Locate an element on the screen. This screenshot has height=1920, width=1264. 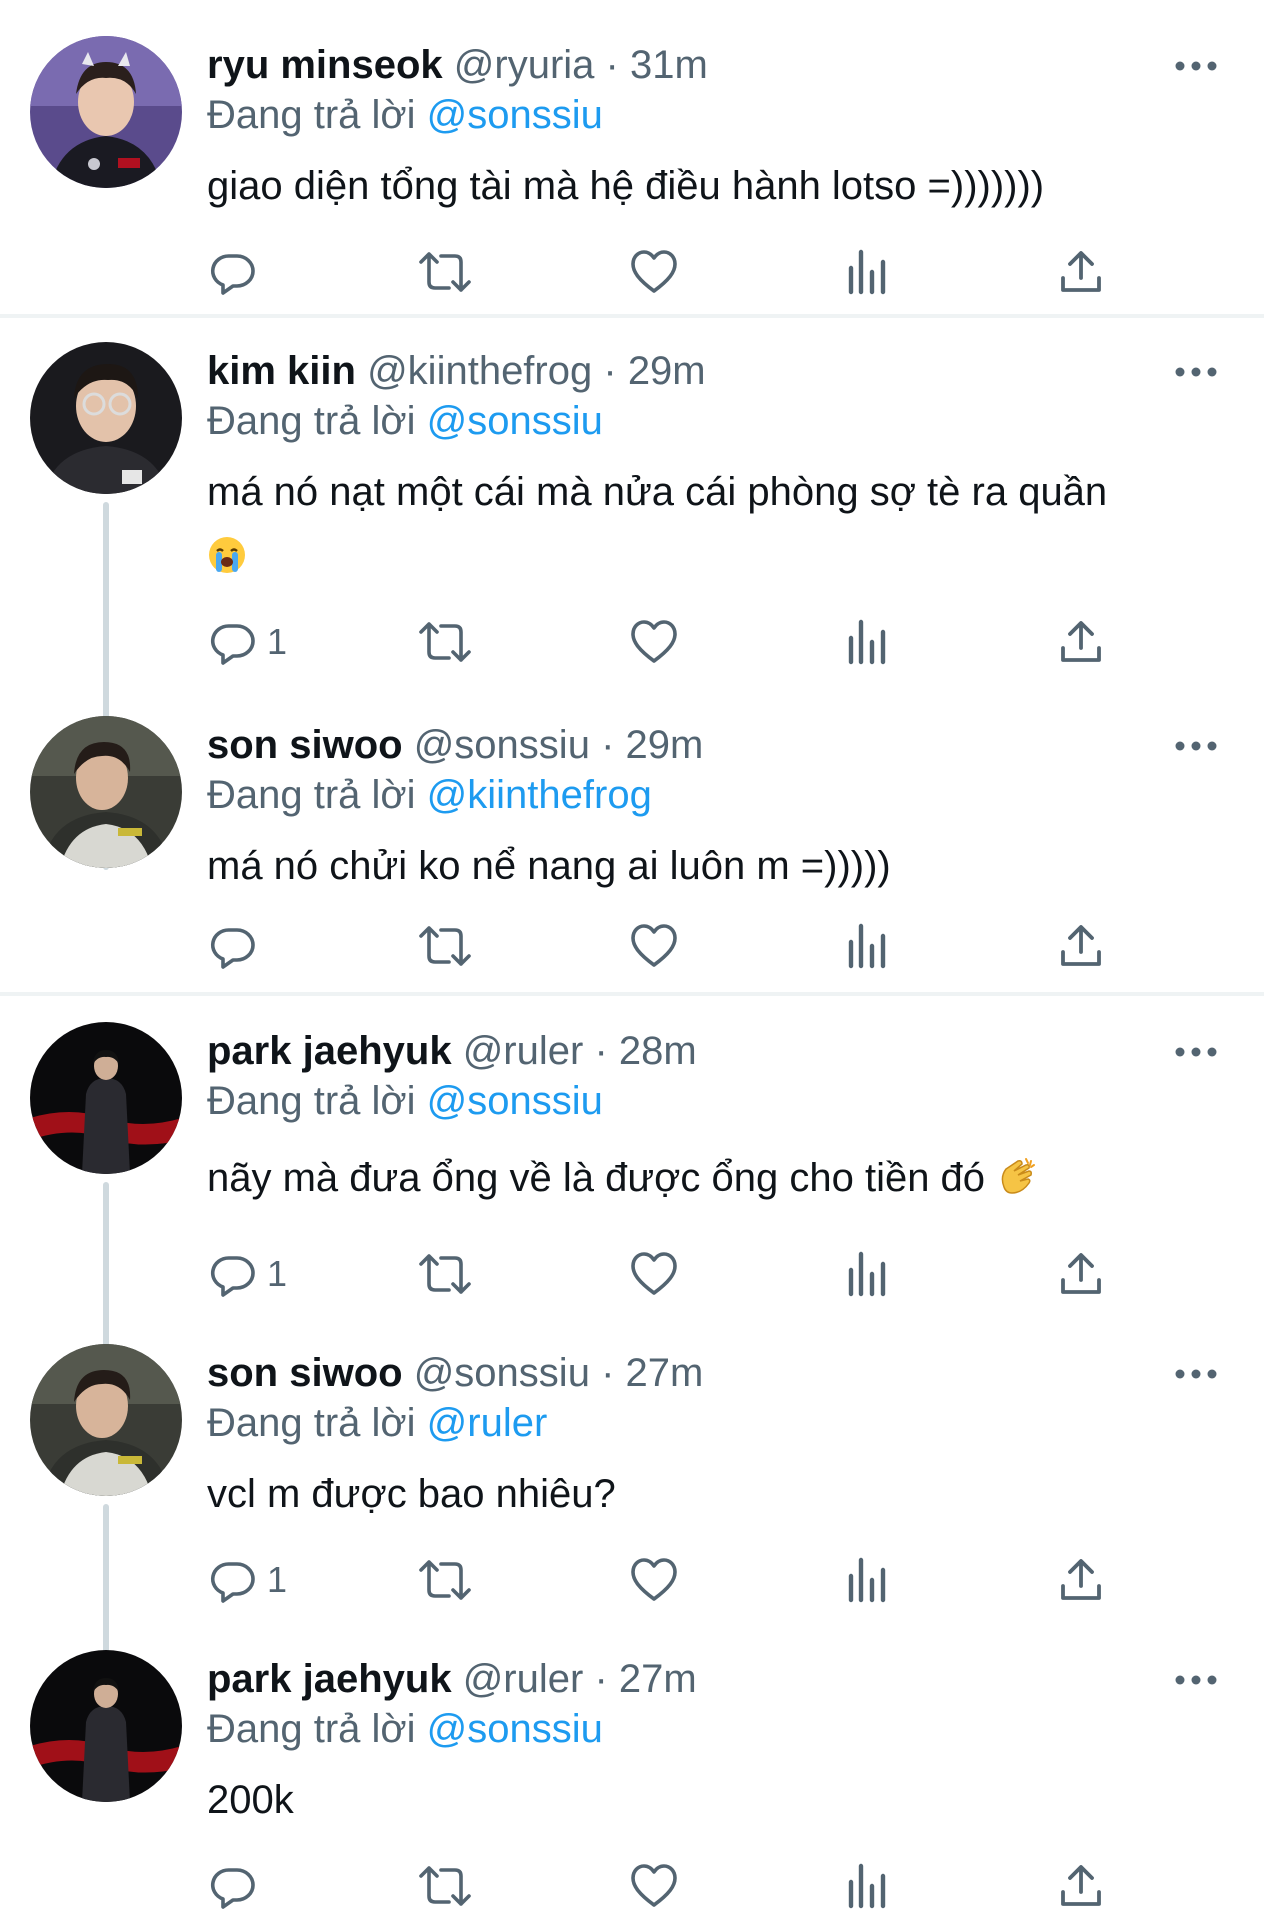
user-handle: @kiinthefrog is located at coordinates (479, 371).